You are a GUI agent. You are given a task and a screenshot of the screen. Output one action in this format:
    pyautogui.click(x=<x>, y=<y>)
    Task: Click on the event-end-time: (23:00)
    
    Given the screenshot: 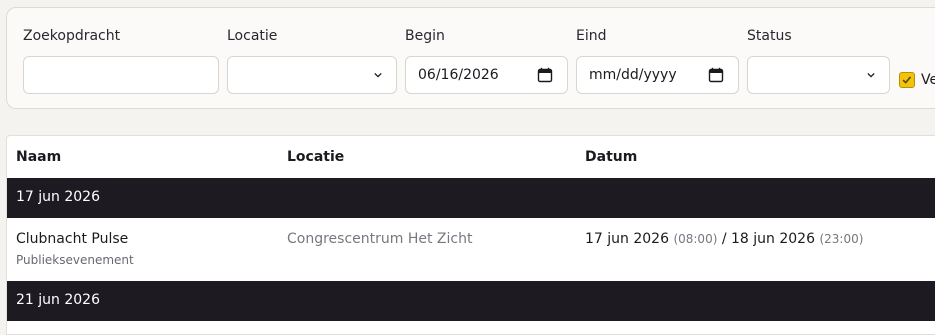 What is the action you would take?
    pyautogui.click(x=841, y=239)
    